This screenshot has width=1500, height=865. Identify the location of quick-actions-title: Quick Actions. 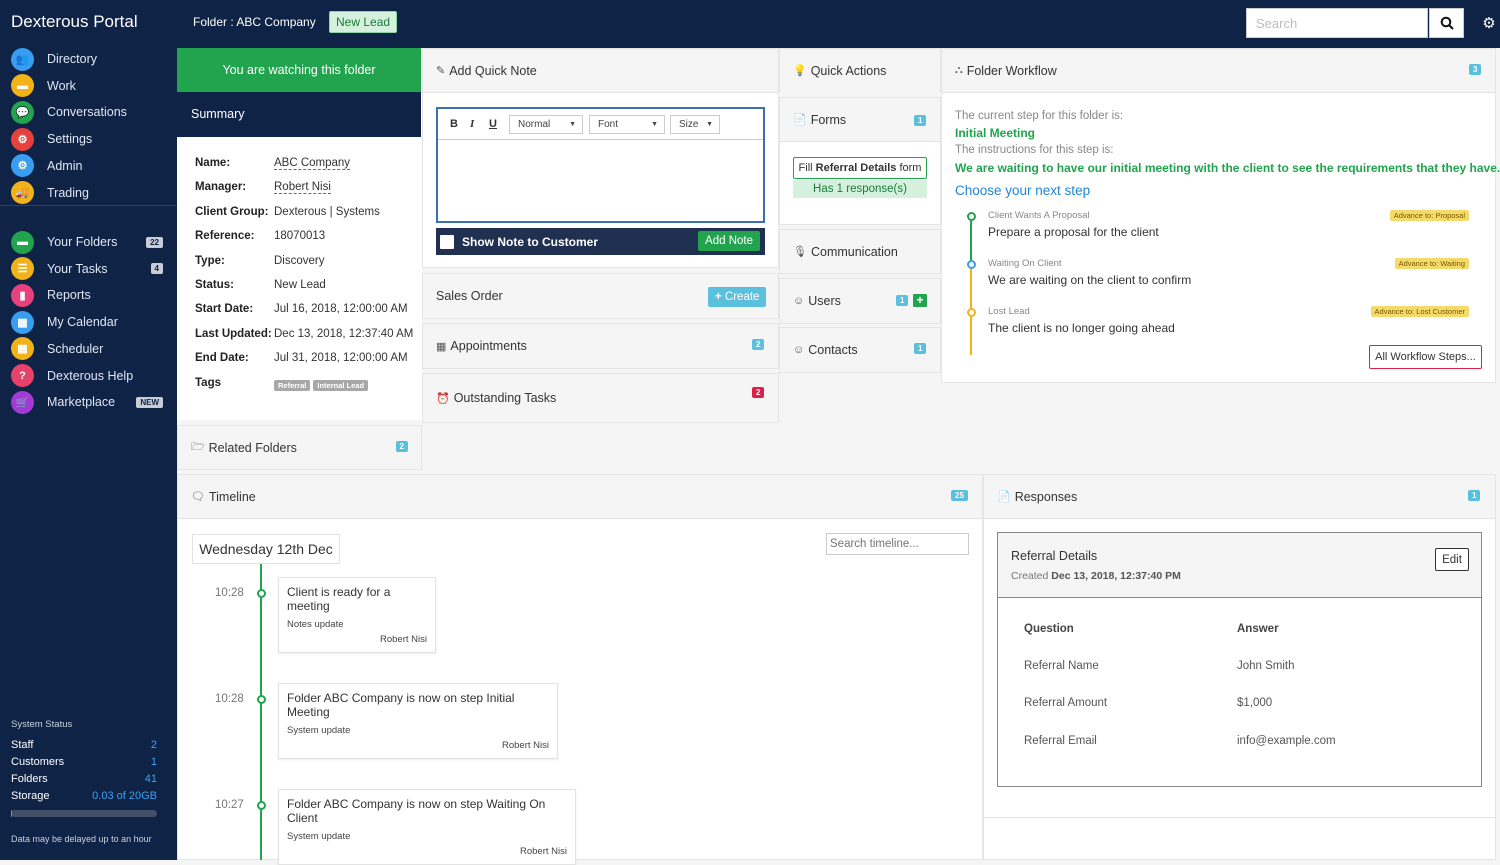
(849, 71).